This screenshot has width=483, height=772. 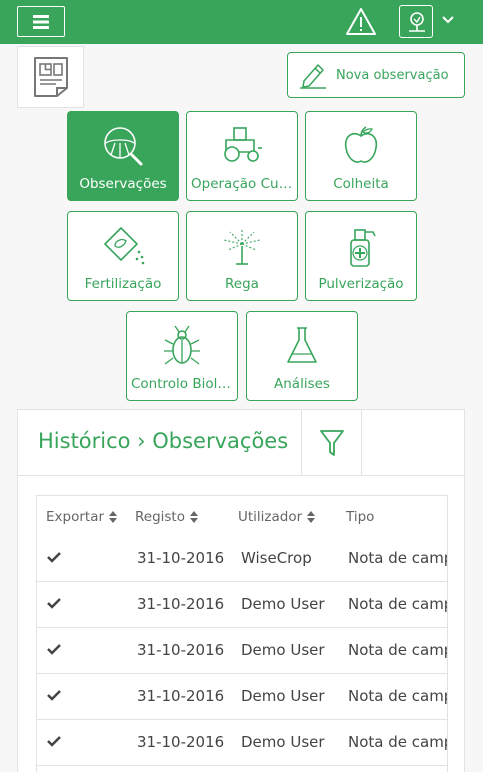 I want to click on flask-icon, so click(x=302, y=345).